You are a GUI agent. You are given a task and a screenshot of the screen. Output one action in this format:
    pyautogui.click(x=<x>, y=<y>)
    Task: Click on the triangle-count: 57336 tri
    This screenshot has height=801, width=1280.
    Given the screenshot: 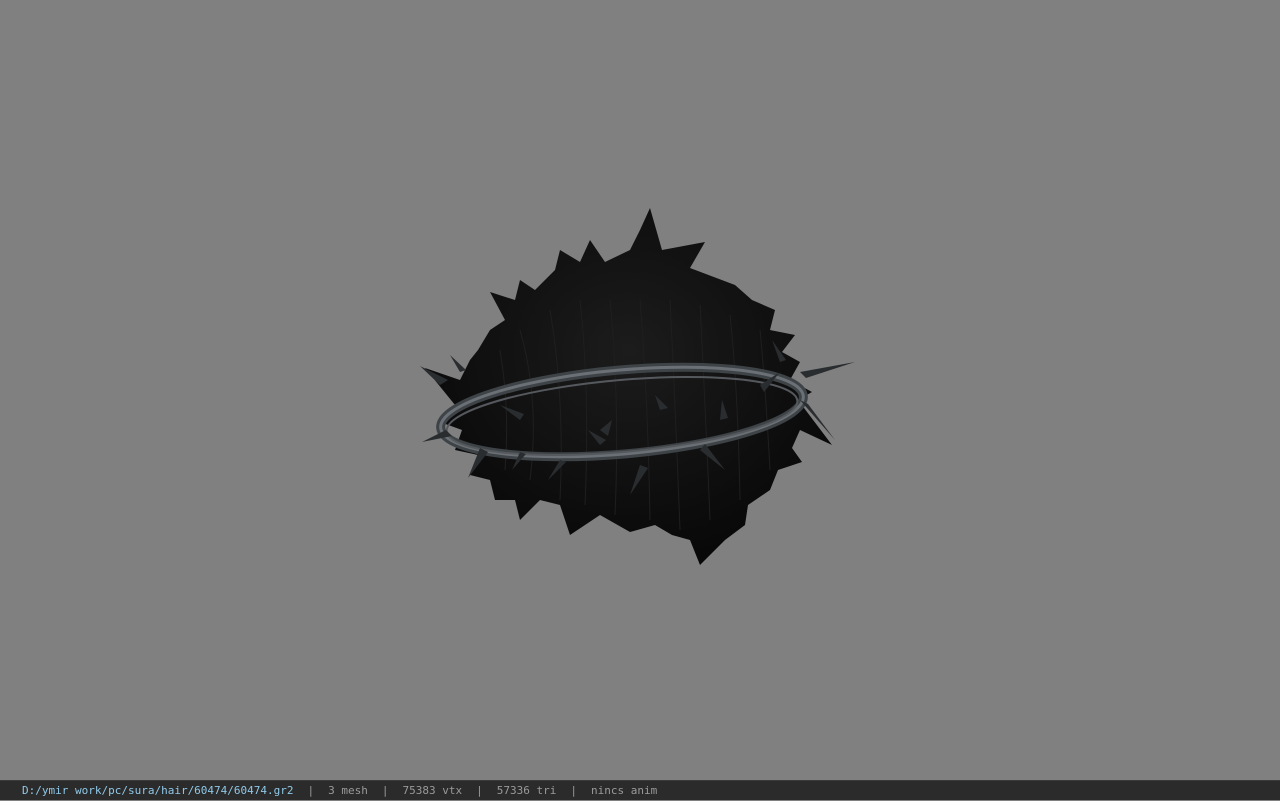 What is the action you would take?
    pyautogui.click(x=526, y=790)
    